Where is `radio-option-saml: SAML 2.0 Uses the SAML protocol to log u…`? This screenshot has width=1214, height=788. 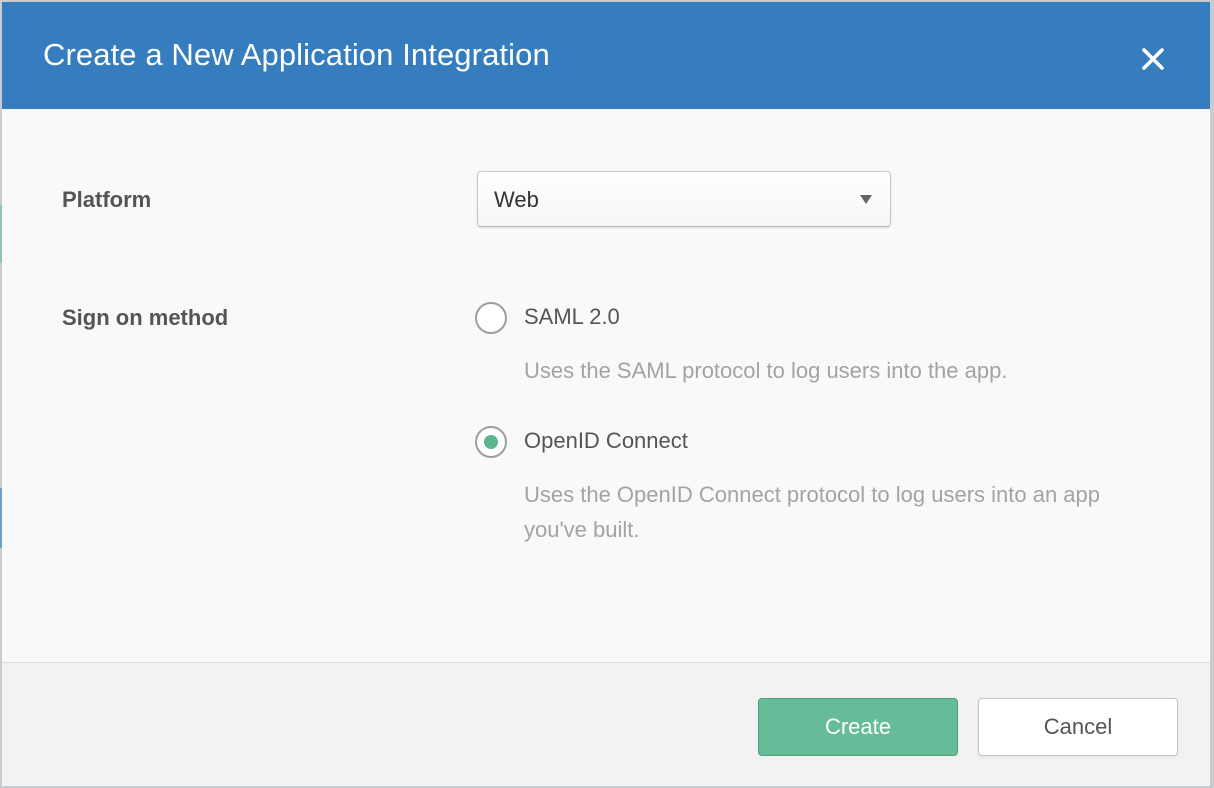
radio-option-saml: SAML 2.0 Uses the SAML protocol to log u… is located at coordinates (795, 347).